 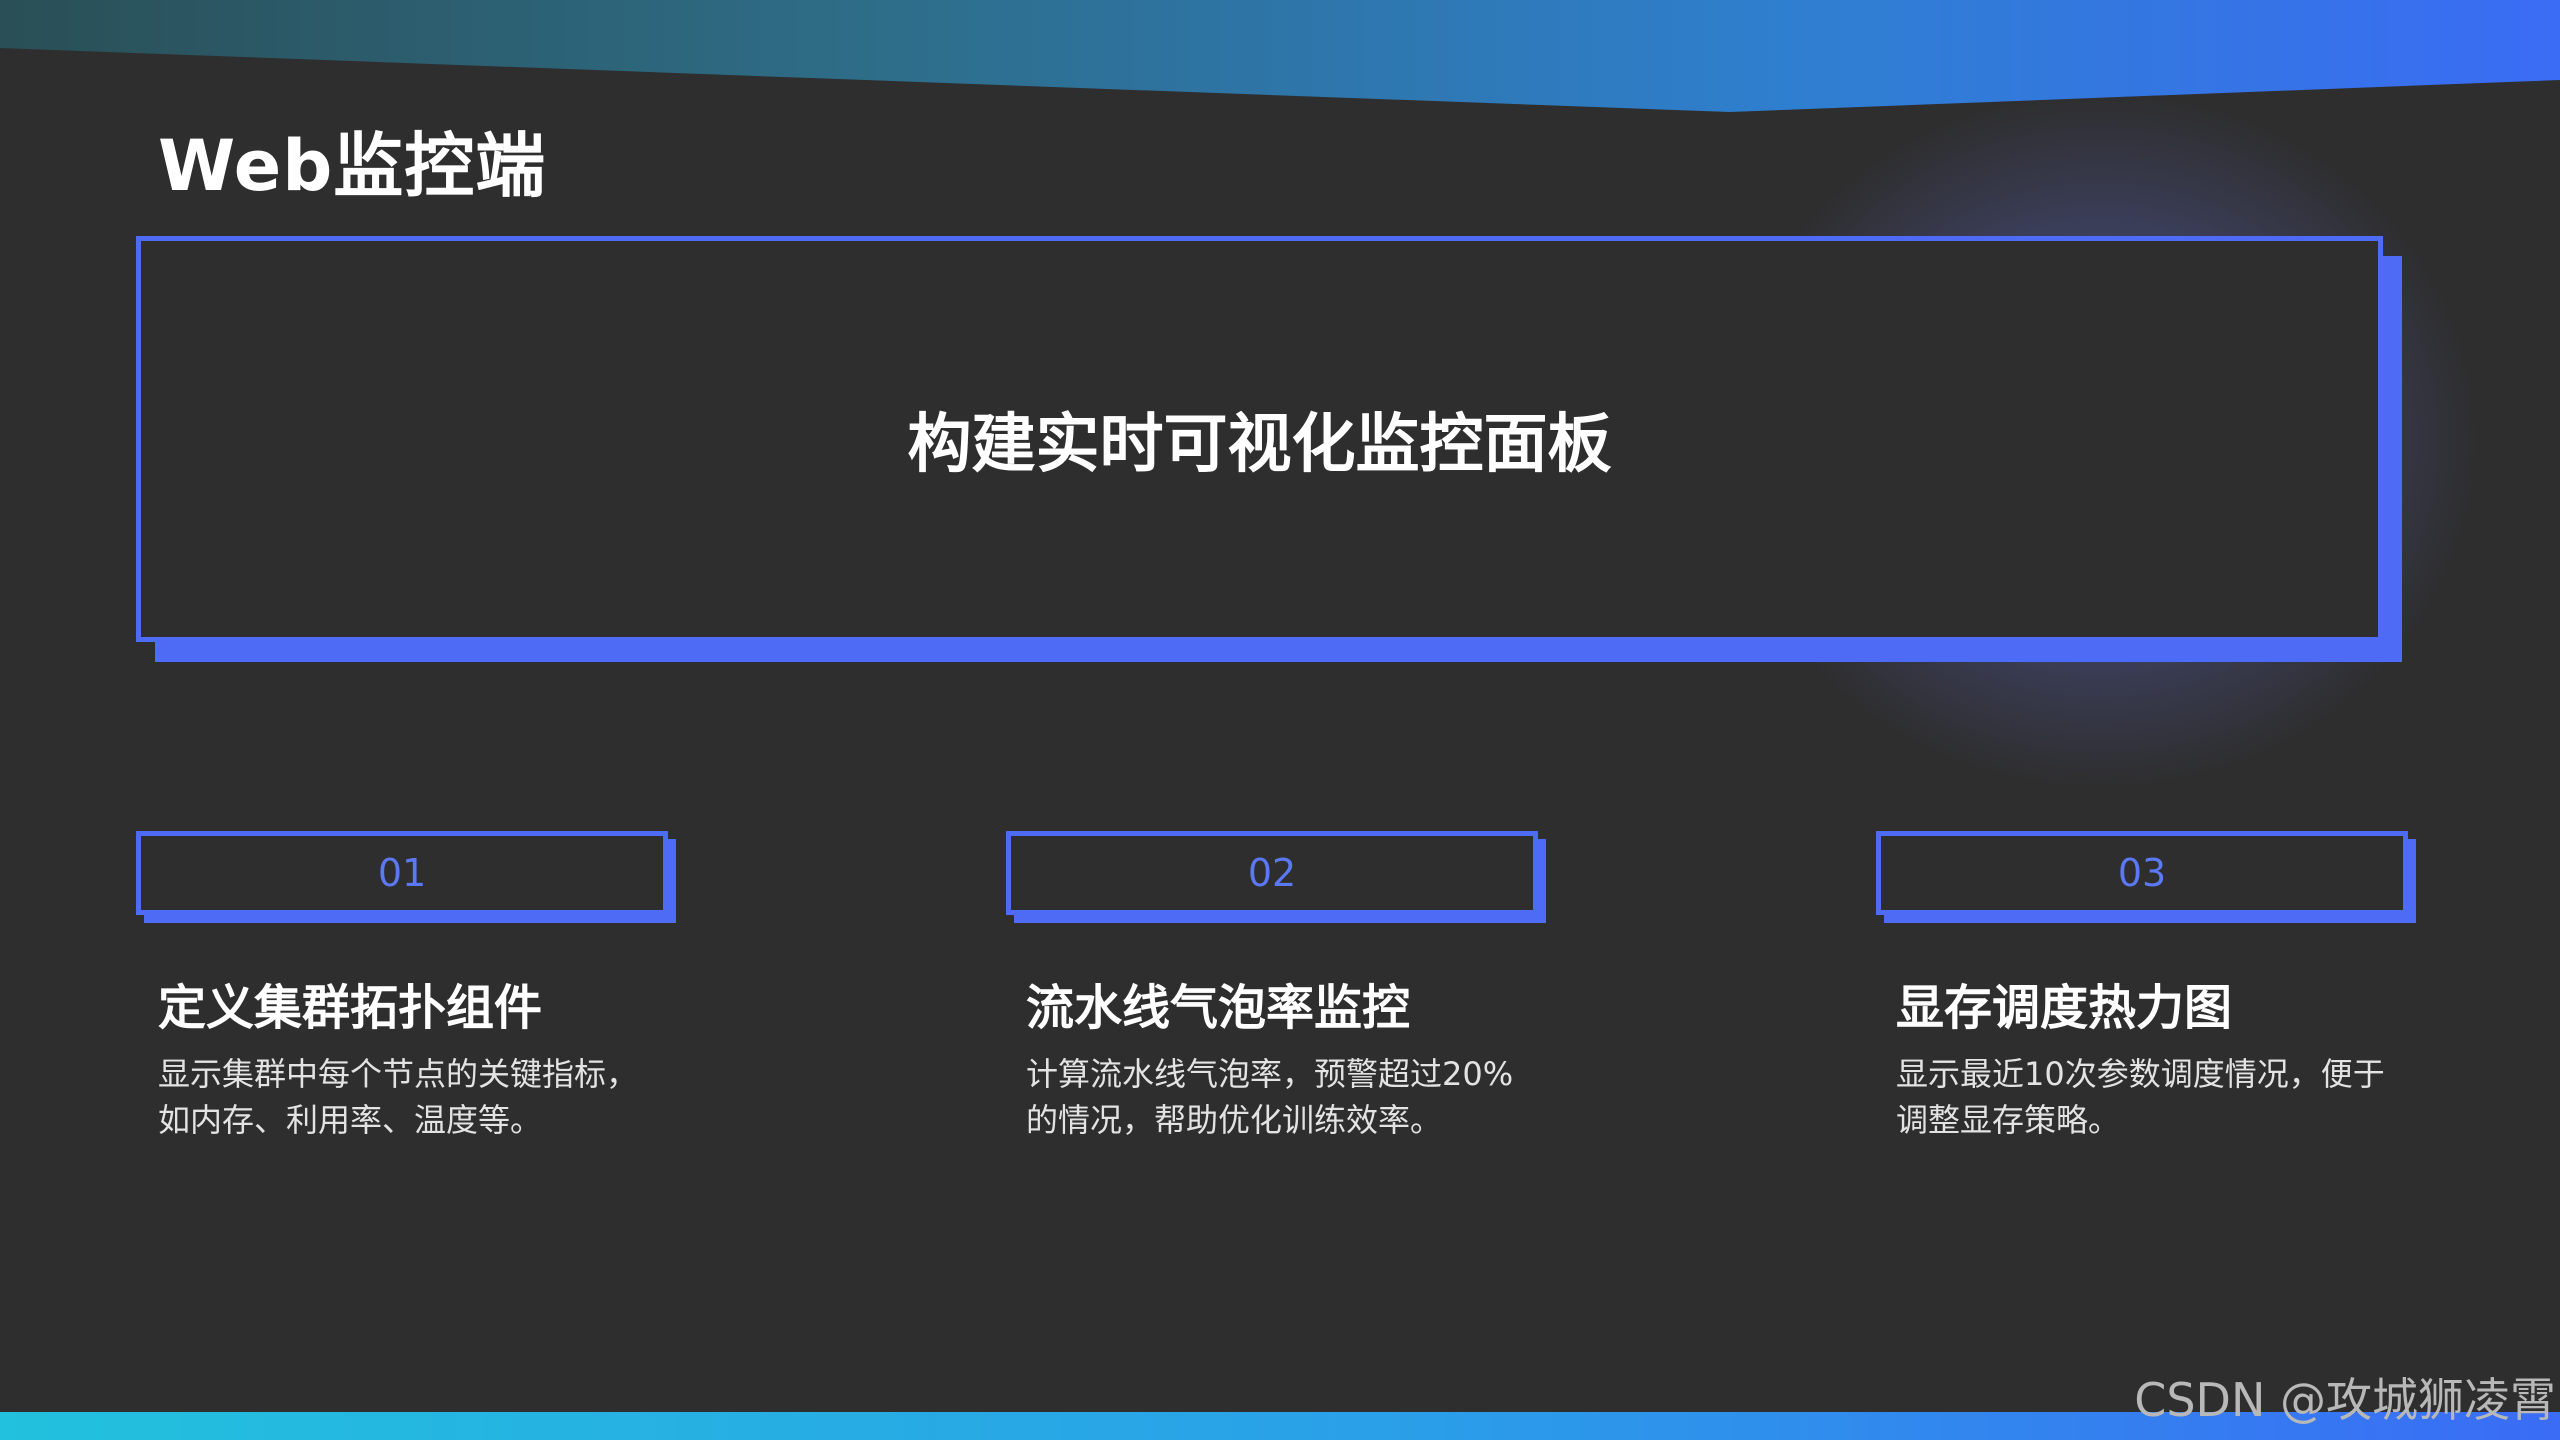 I want to click on card-number-badge: 01, so click(x=402, y=873).